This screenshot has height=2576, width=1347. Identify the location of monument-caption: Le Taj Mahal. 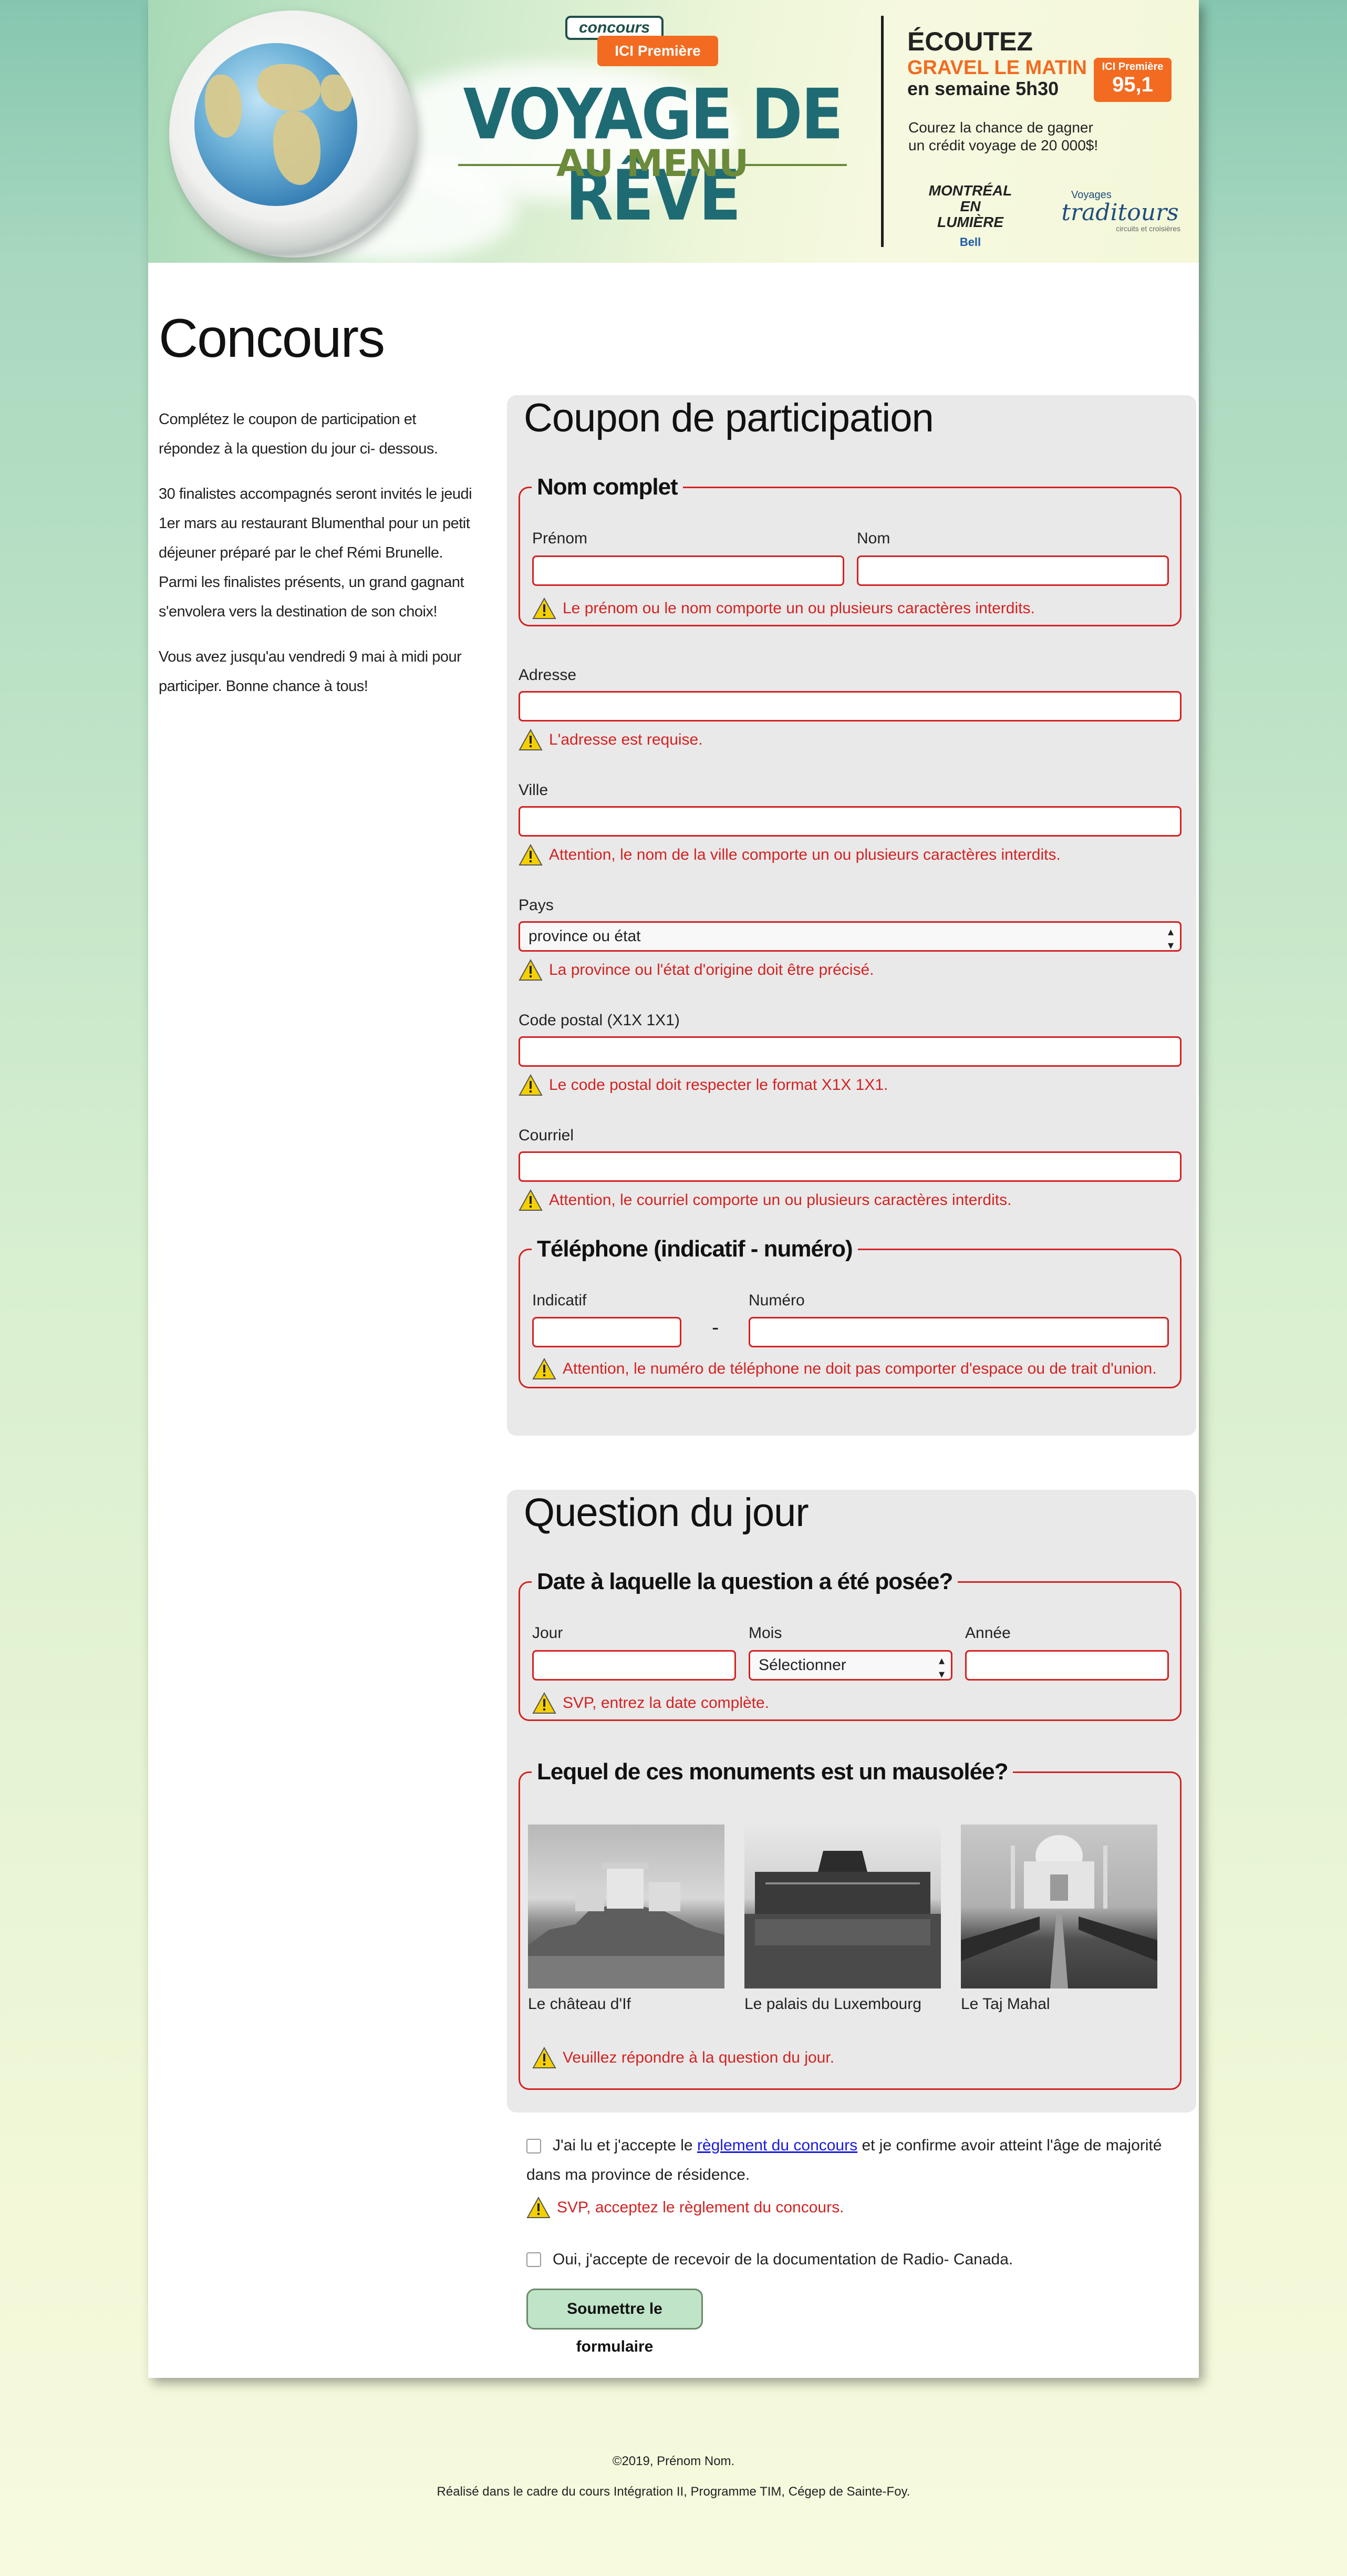
(1005, 2004).